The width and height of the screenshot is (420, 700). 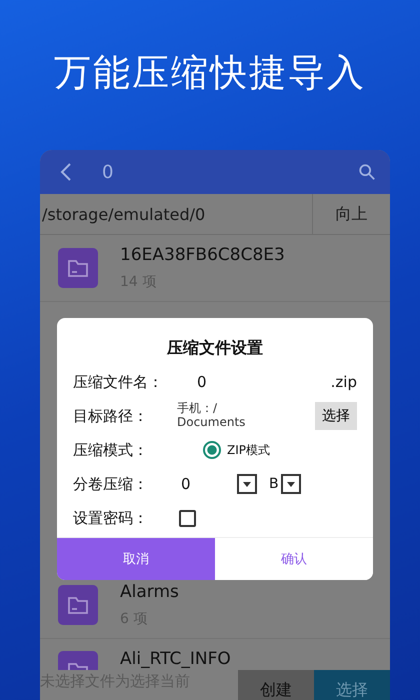 What do you see at coordinates (111, 518) in the screenshot?
I see `field-label: 设置密码：` at bounding box center [111, 518].